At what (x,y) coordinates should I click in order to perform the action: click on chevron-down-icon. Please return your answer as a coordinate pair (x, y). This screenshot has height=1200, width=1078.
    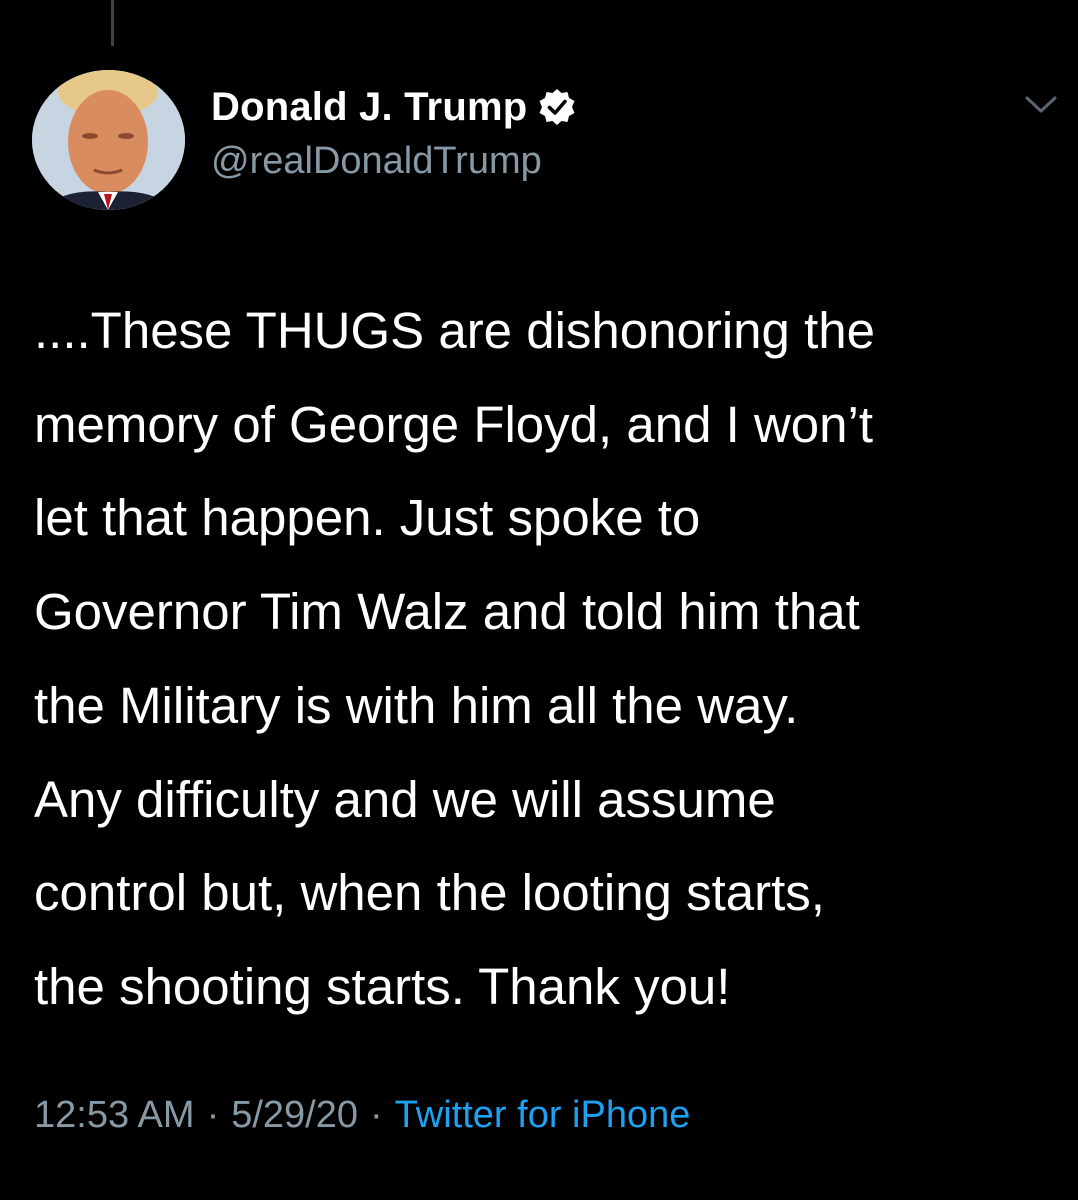
    Looking at the image, I should click on (1041, 105).